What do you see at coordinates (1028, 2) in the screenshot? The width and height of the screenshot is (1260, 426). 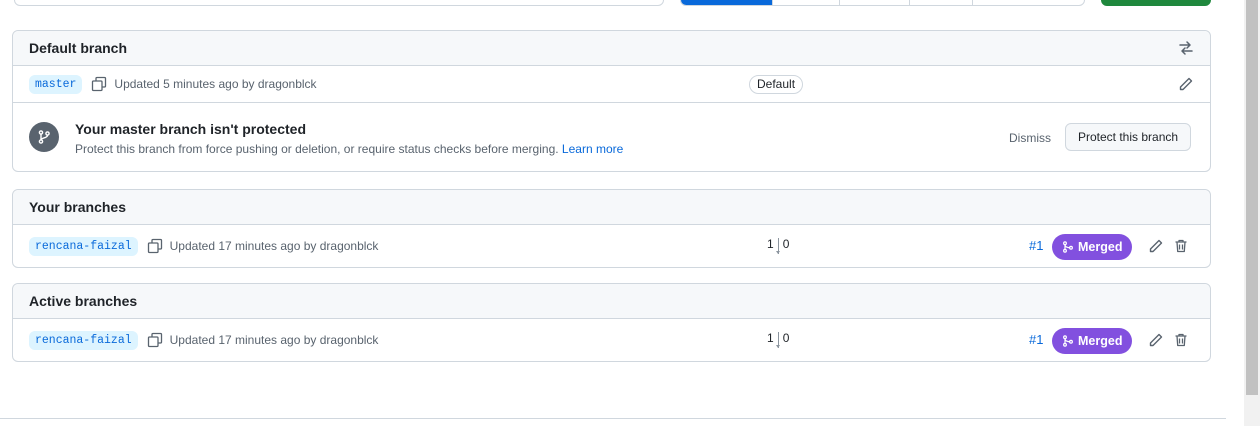 I see `tab-all` at bounding box center [1028, 2].